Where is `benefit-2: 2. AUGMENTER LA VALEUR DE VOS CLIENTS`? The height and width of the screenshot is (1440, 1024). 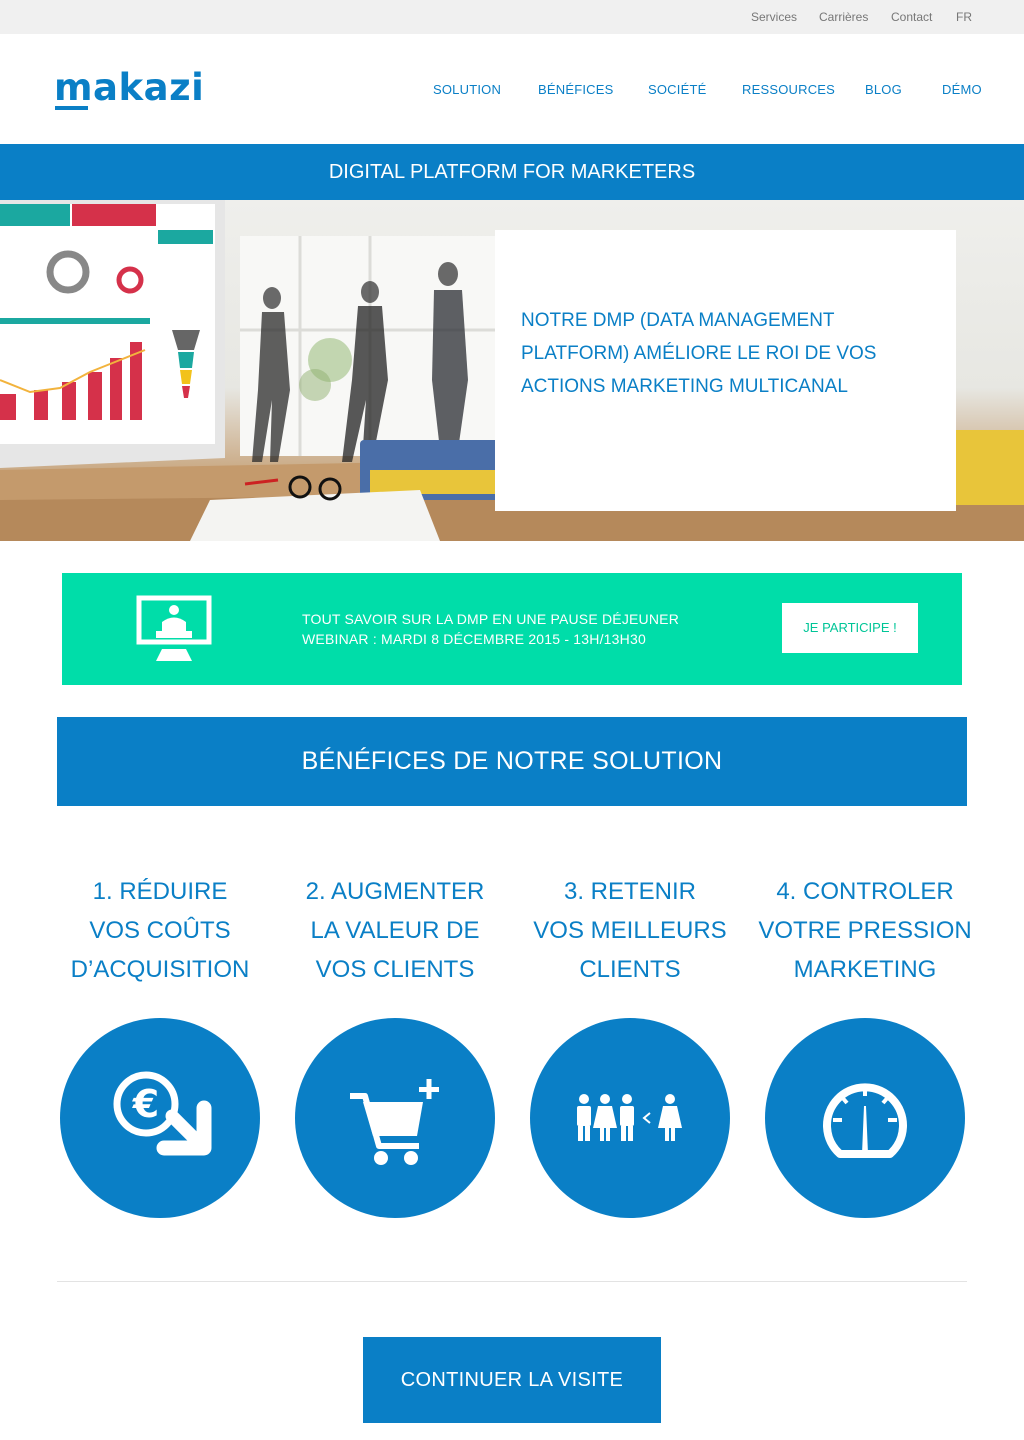
benefit-2: 2. AUGMENTER LA VALEUR DE VOS CLIENTS is located at coordinates (395, 930).